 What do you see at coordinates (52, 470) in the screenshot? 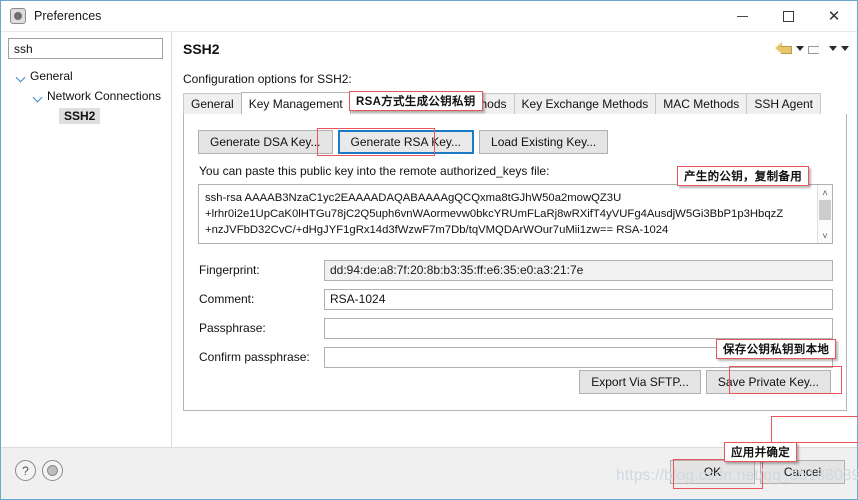
I see `preferences-gear-icon` at bounding box center [52, 470].